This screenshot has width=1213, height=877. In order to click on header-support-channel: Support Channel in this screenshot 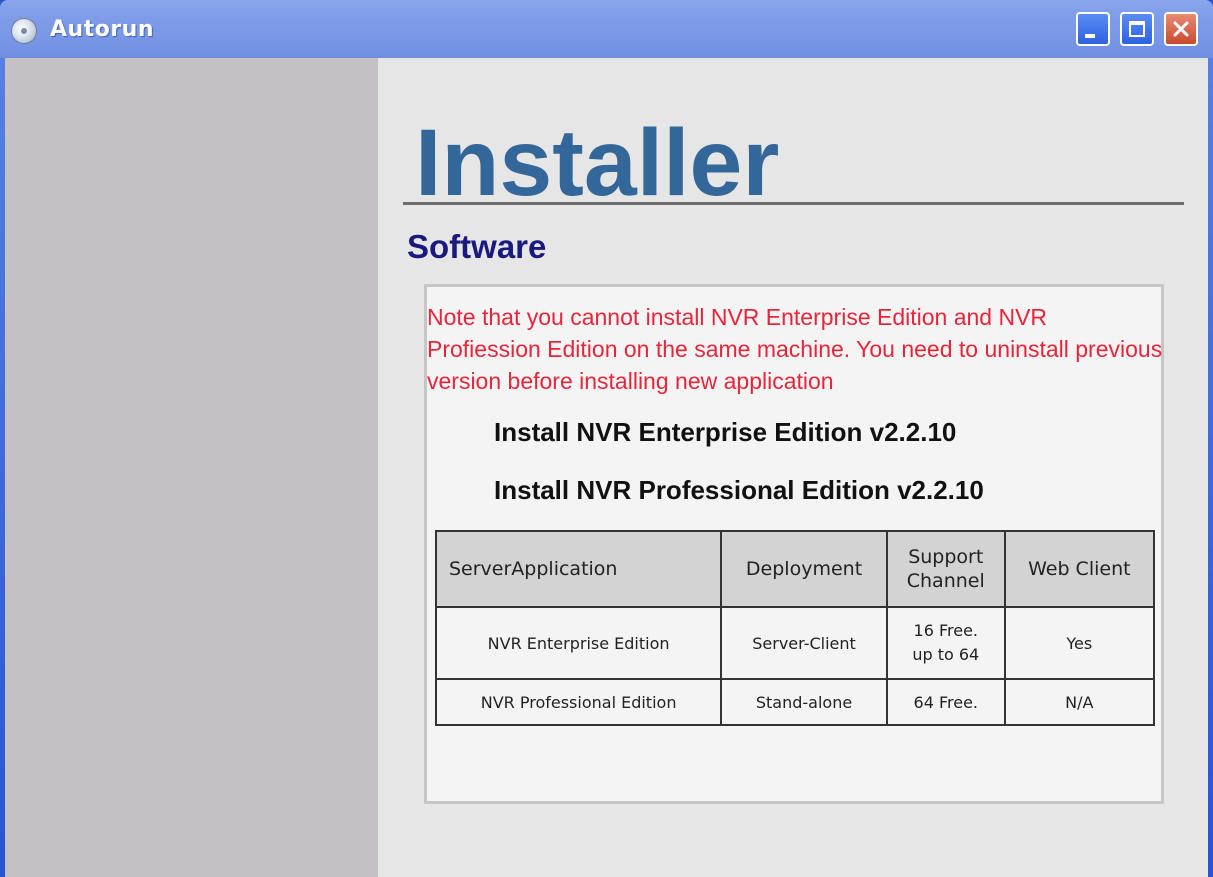, I will do `click(945, 569)`.